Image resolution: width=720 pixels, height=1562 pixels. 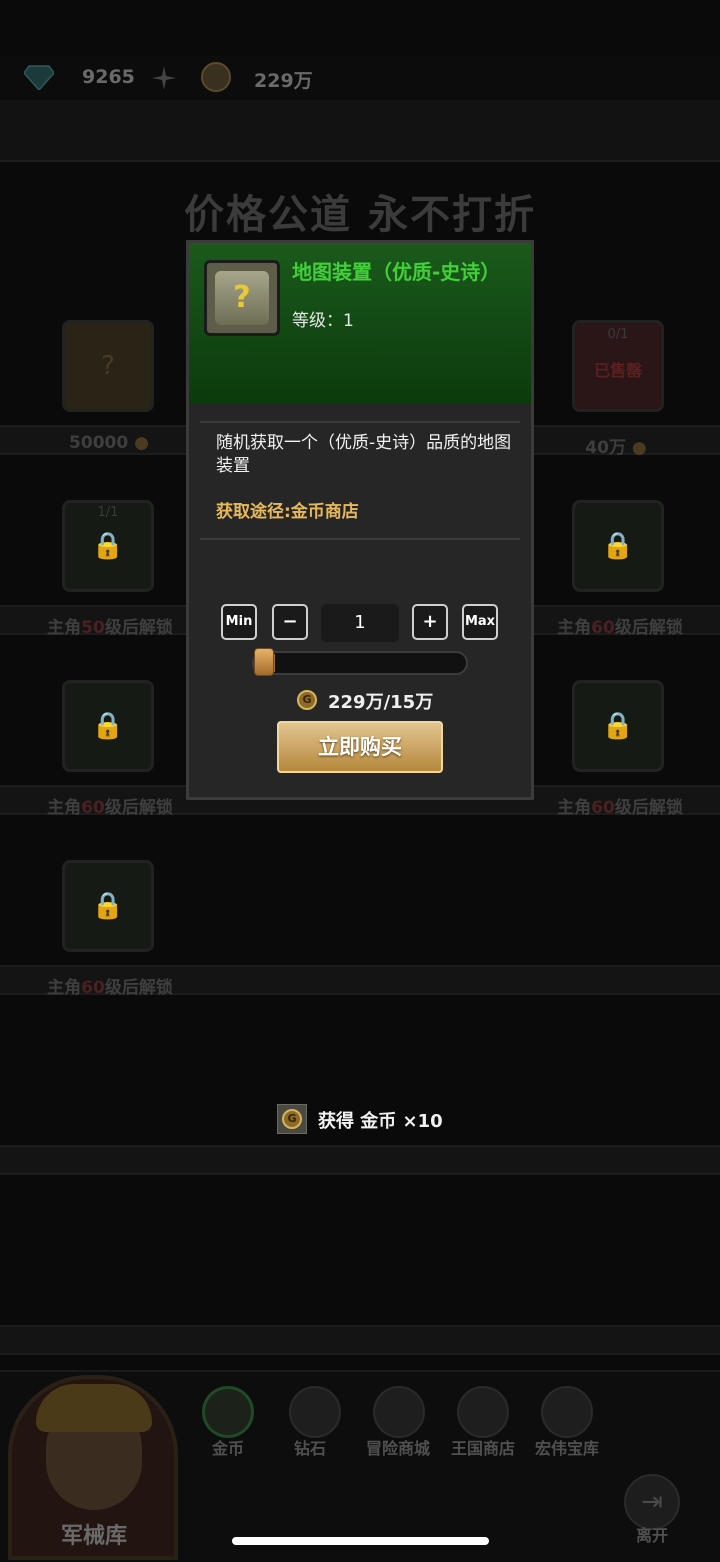 I want to click on slot-price: 50000 ●, so click(x=109, y=443).